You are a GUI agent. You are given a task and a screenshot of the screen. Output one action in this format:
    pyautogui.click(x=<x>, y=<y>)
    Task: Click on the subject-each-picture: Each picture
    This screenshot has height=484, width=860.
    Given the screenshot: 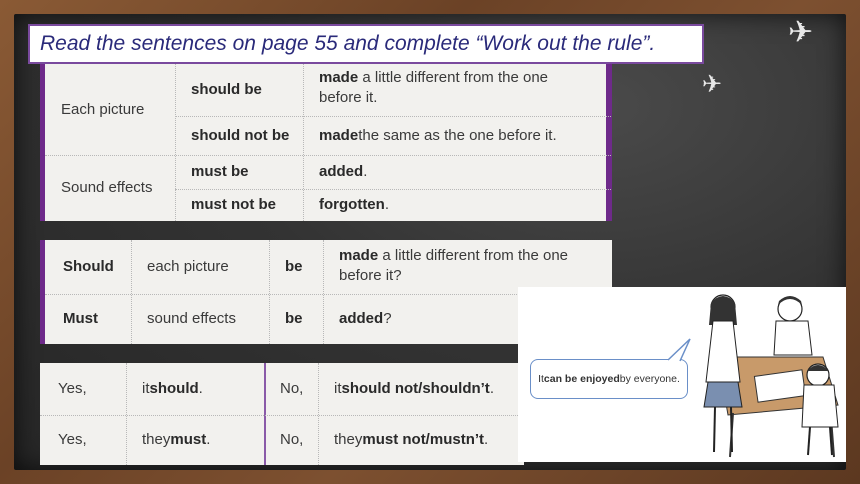 What is the action you would take?
    pyautogui.click(x=103, y=109)
    